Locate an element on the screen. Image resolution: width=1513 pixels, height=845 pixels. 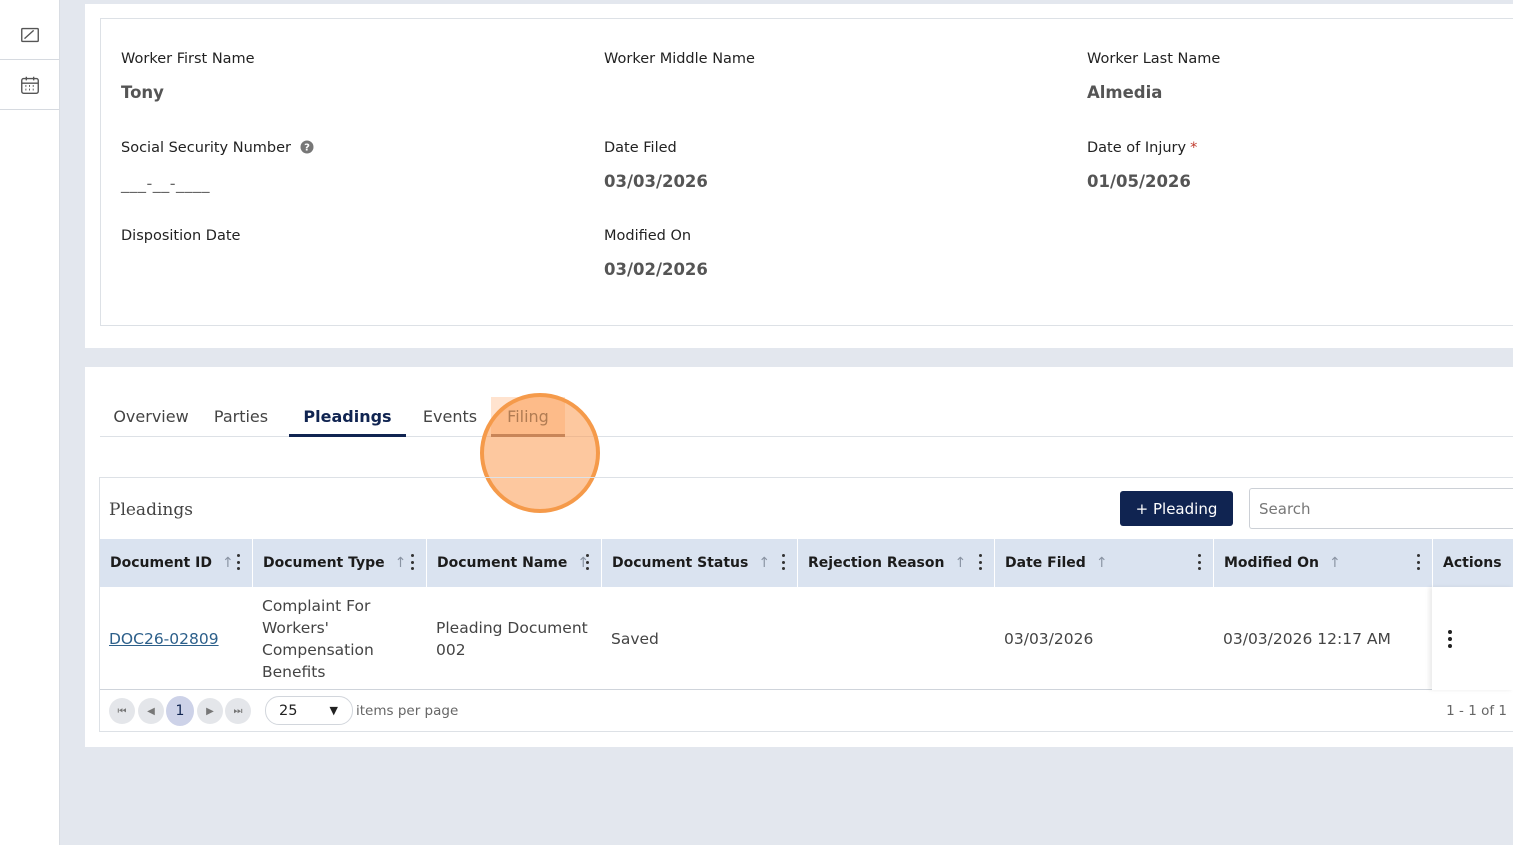
worker-first-name-value: Tony is located at coordinates (142, 92).